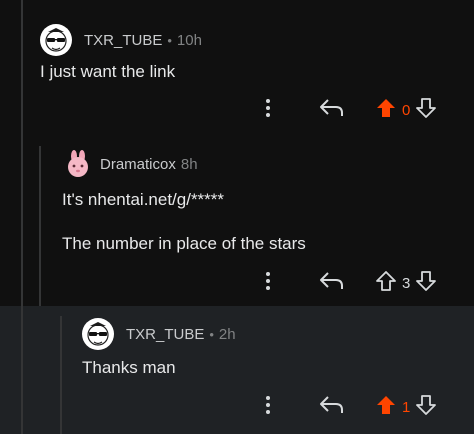 The image size is (474, 434). Describe the element at coordinates (347, 283) in the screenshot. I see `comment-actions: 3` at that location.